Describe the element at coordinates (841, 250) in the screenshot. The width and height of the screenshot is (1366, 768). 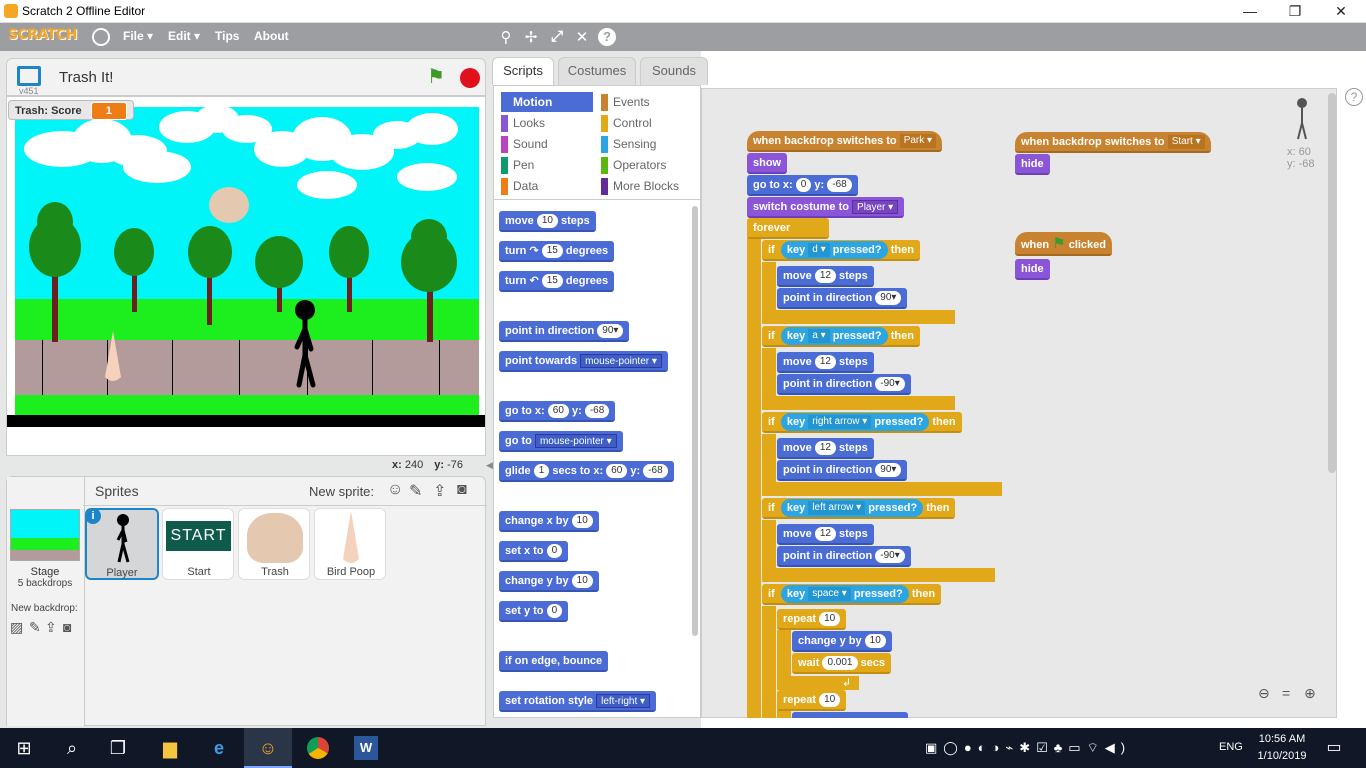
I see `if-key-d-block: if key d ▾ pressed? then` at that location.